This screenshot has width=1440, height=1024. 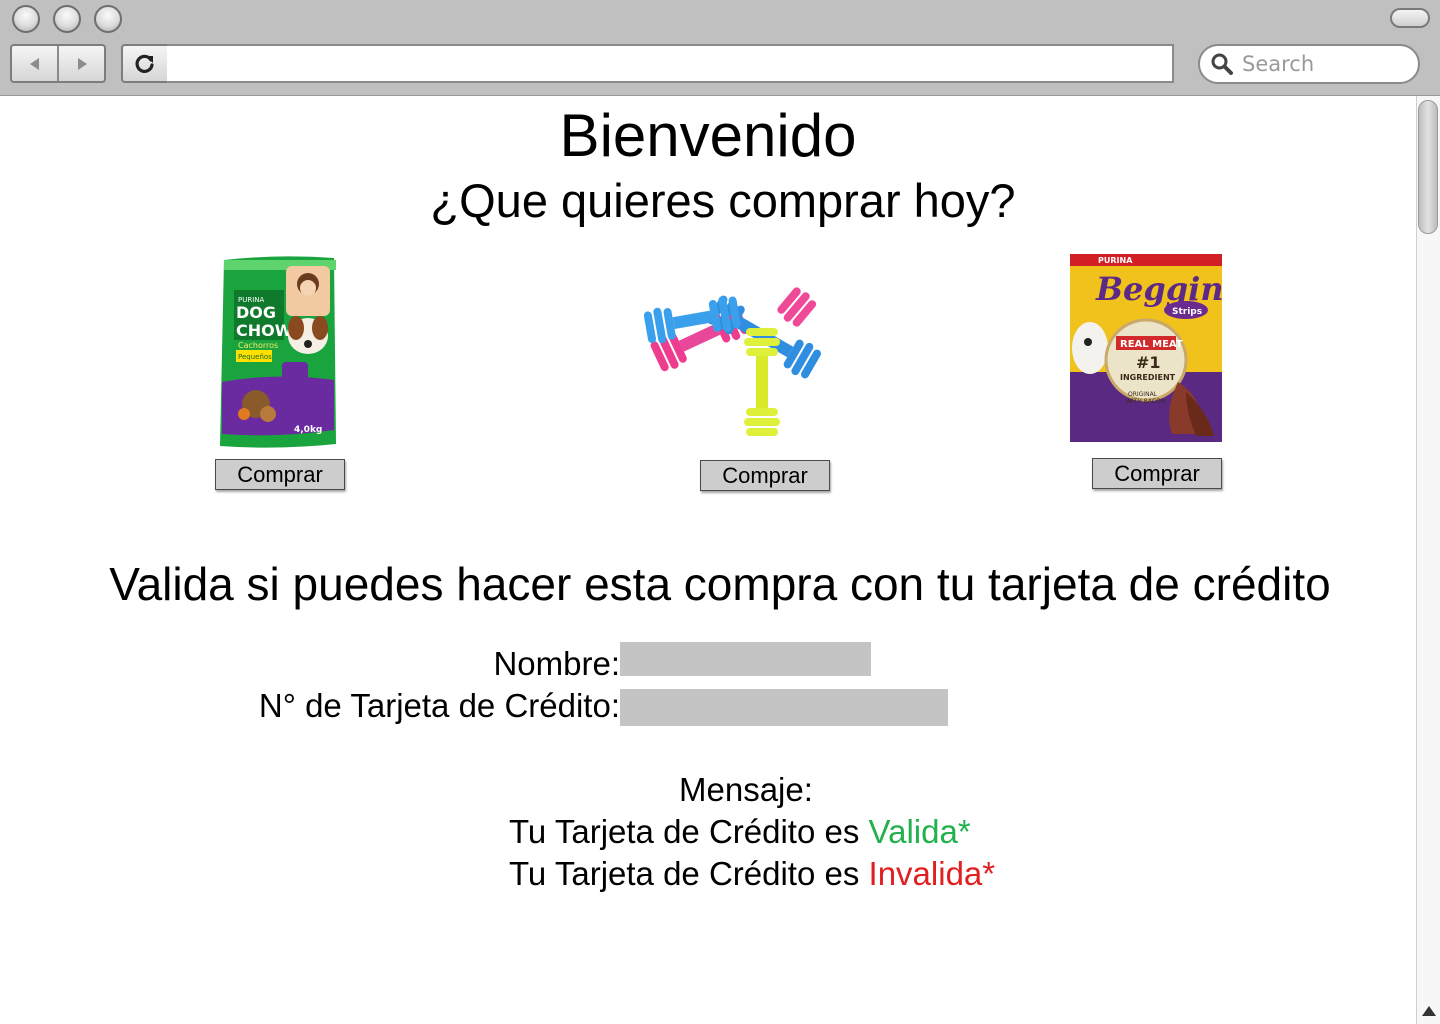 I want to click on reload-button, so click(x=145, y=63).